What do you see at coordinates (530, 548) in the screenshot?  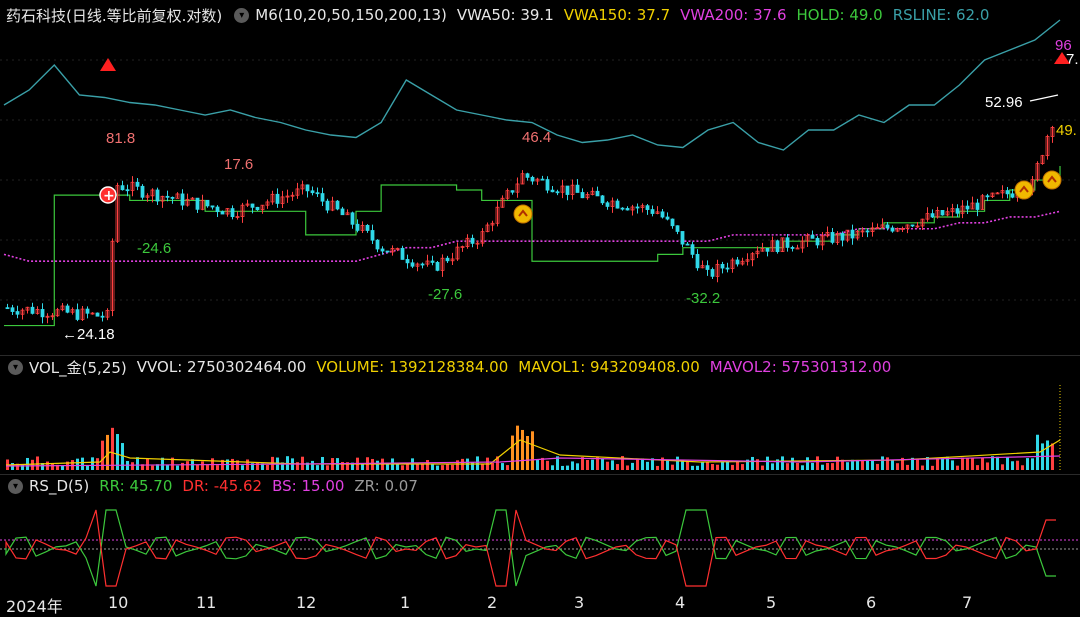 I see `dr-series` at bounding box center [530, 548].